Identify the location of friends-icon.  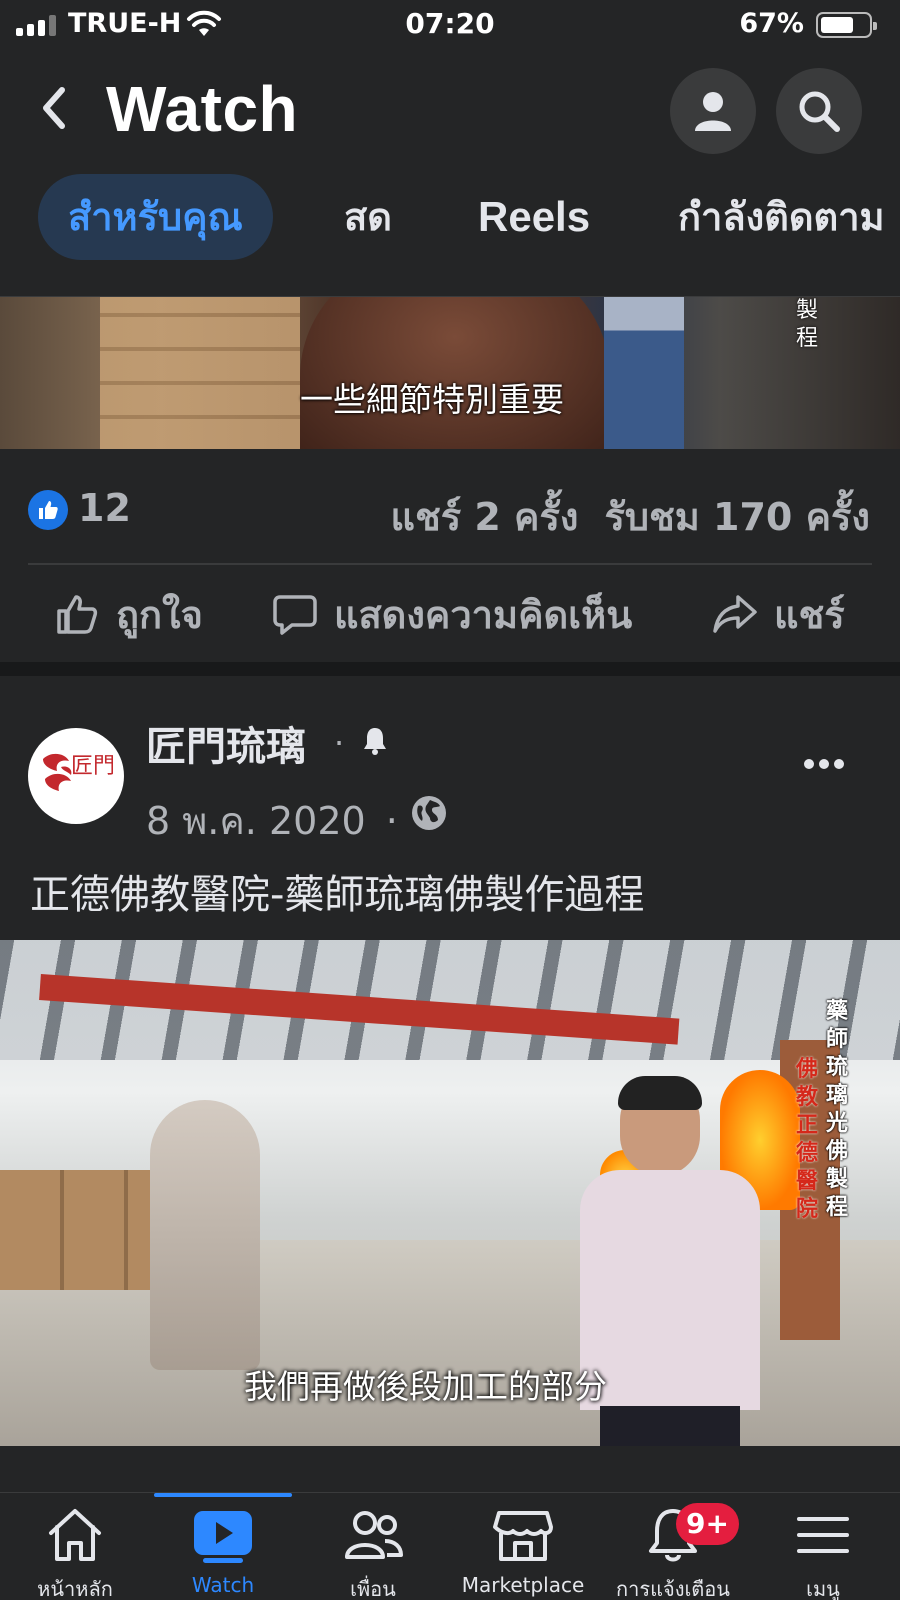
(374, 1535).